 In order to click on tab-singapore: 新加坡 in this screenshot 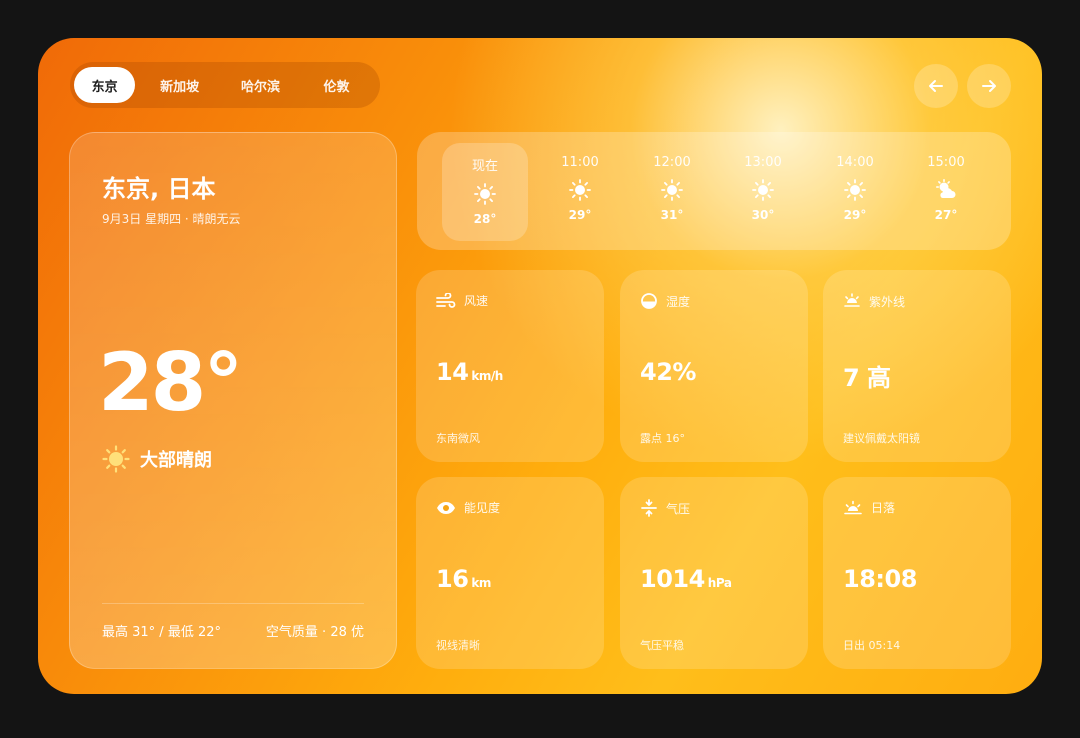, I will do `click(179, 85)`.